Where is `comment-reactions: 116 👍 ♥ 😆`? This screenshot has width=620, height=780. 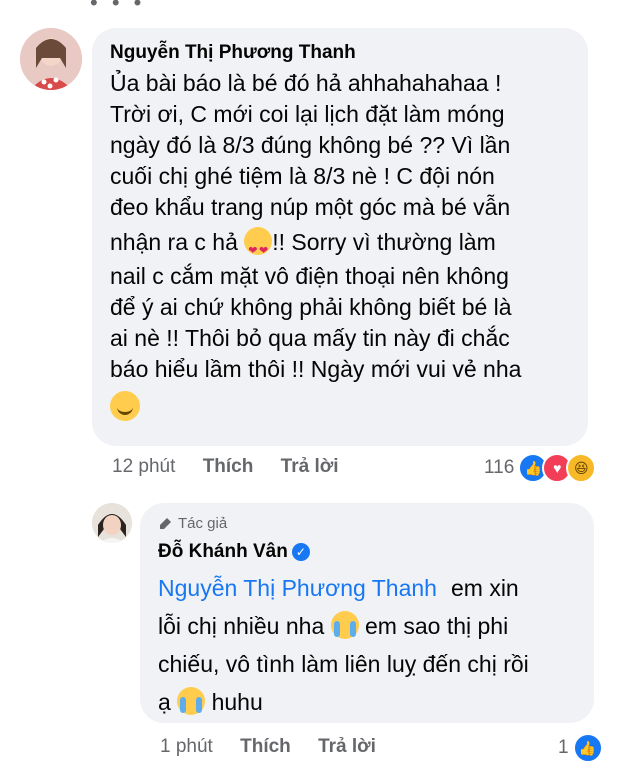 comment-reactions: 116 👍 ♥ 😆 is located at coordinates (540, 468).